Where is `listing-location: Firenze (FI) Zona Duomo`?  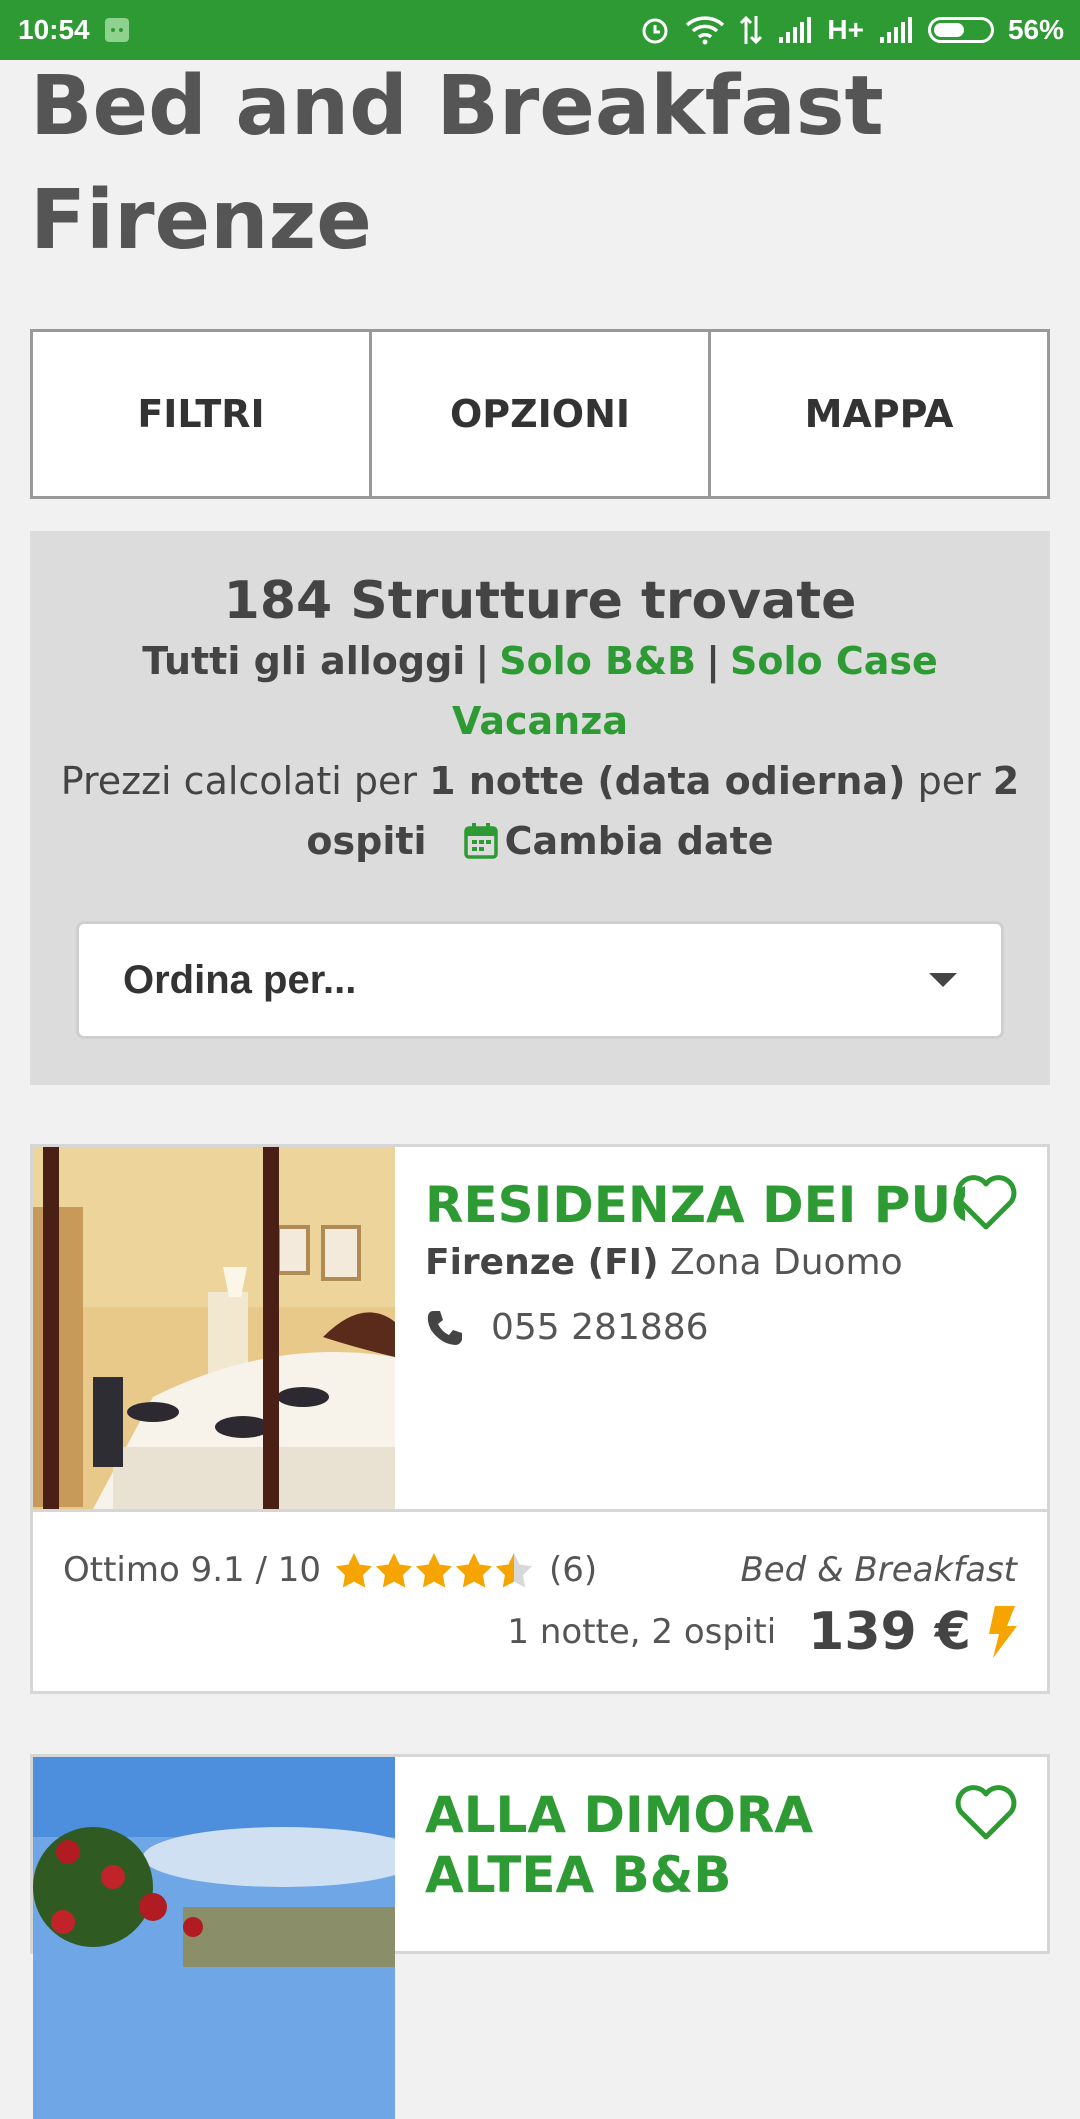 listing-location: Firenze (FI) Zona Duomo is located at coordinates (736, 1263).